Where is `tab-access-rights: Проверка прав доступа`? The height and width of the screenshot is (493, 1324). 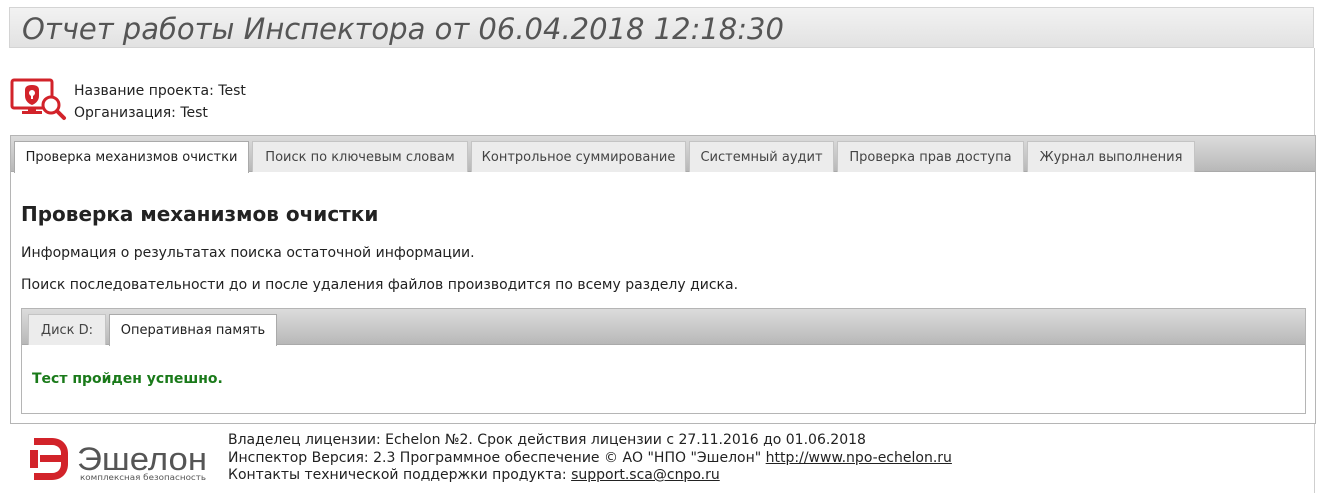
tab-access-rights: Проверка прав доступа is located at coordinates (930, 156).